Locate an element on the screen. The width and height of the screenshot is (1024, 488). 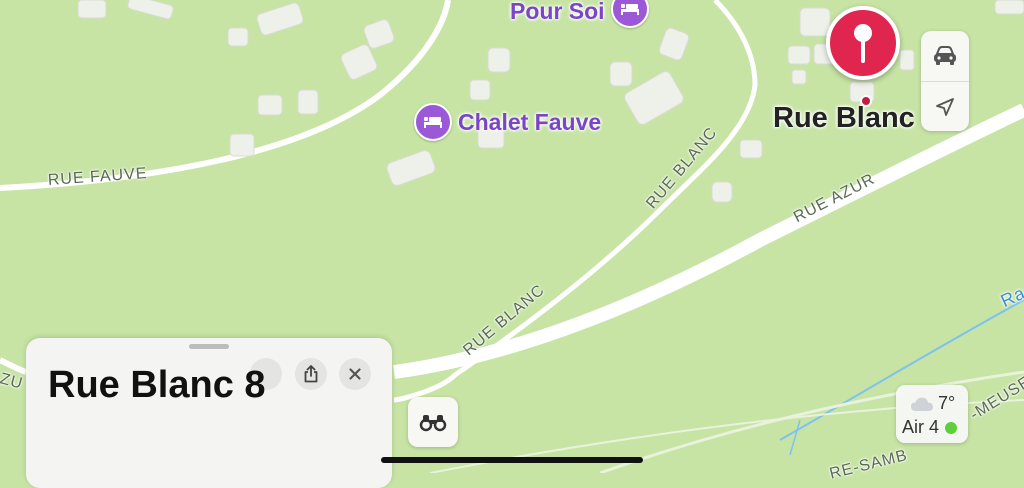
poi-chalet-fauve: Chalet Fauve is located at coordinates (507, 122).